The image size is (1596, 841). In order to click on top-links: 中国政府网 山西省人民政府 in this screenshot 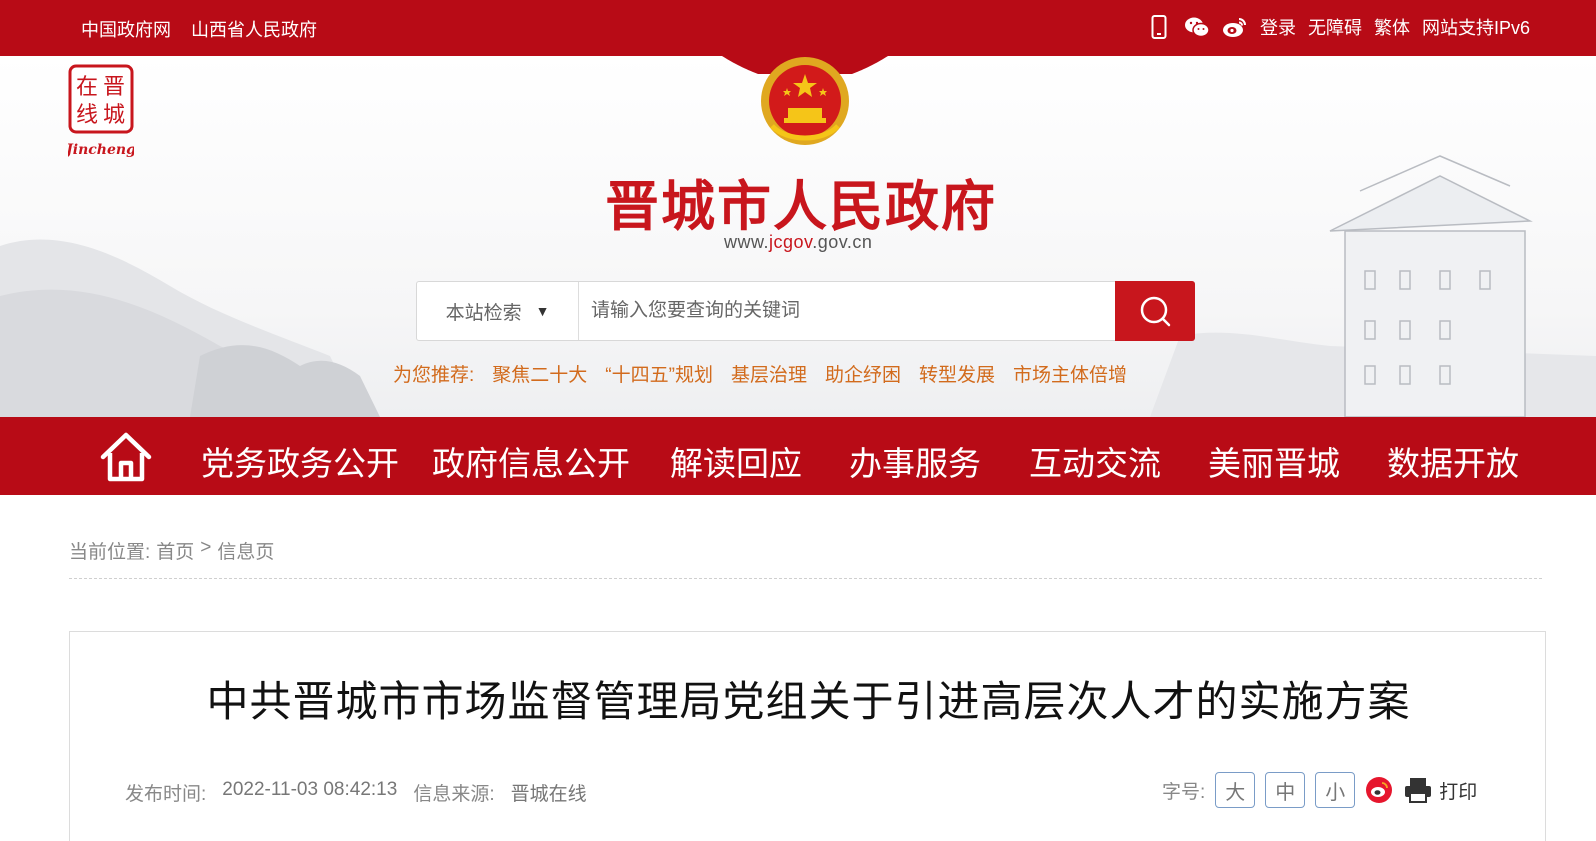, I will do `click(199, 29)`.